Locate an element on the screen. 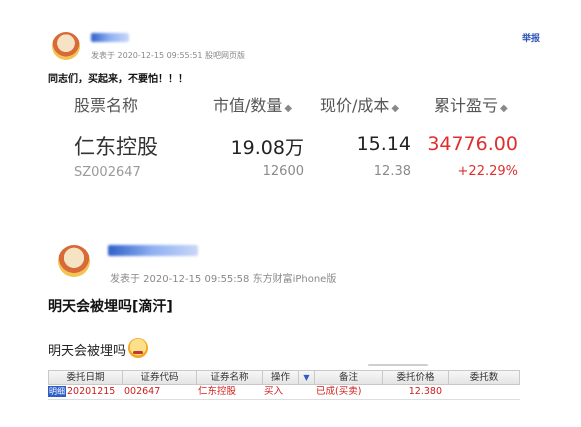 The image size is (581, 427). col-op: 操作 is located at coordinates (281, 377).